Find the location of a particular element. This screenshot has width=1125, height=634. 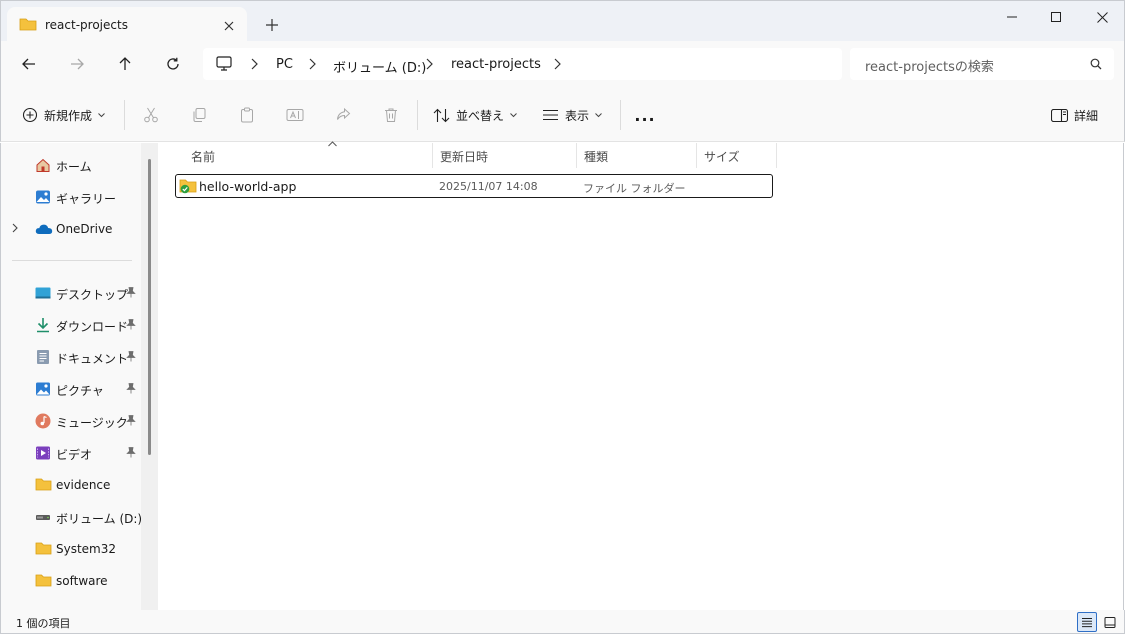

breadcrumb-react-projects: react-projects is located at coordinates (496, 64).